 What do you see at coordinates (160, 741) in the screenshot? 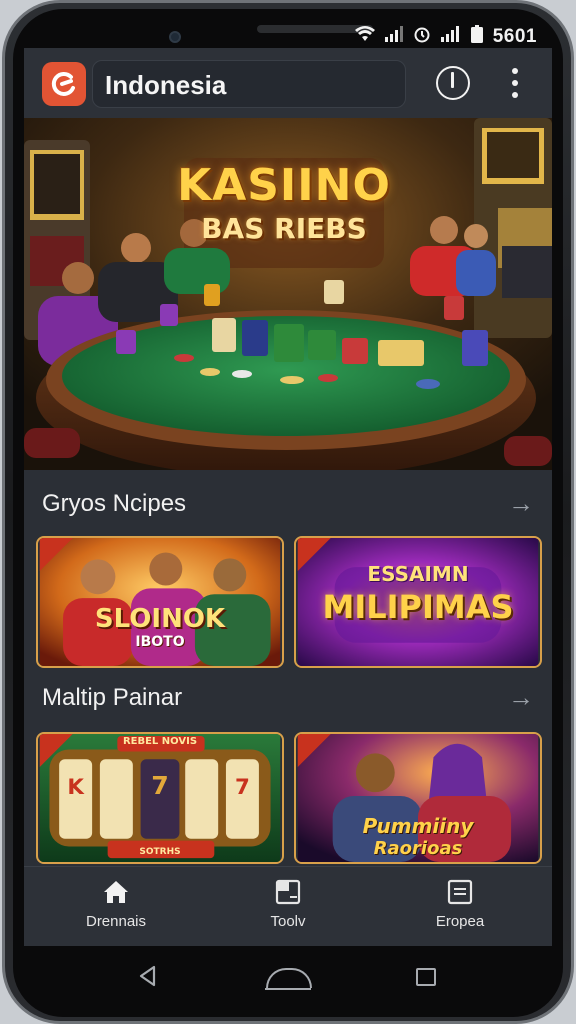
I see `card-title: REBEL NOVIS` at bounding box center [160, 741].